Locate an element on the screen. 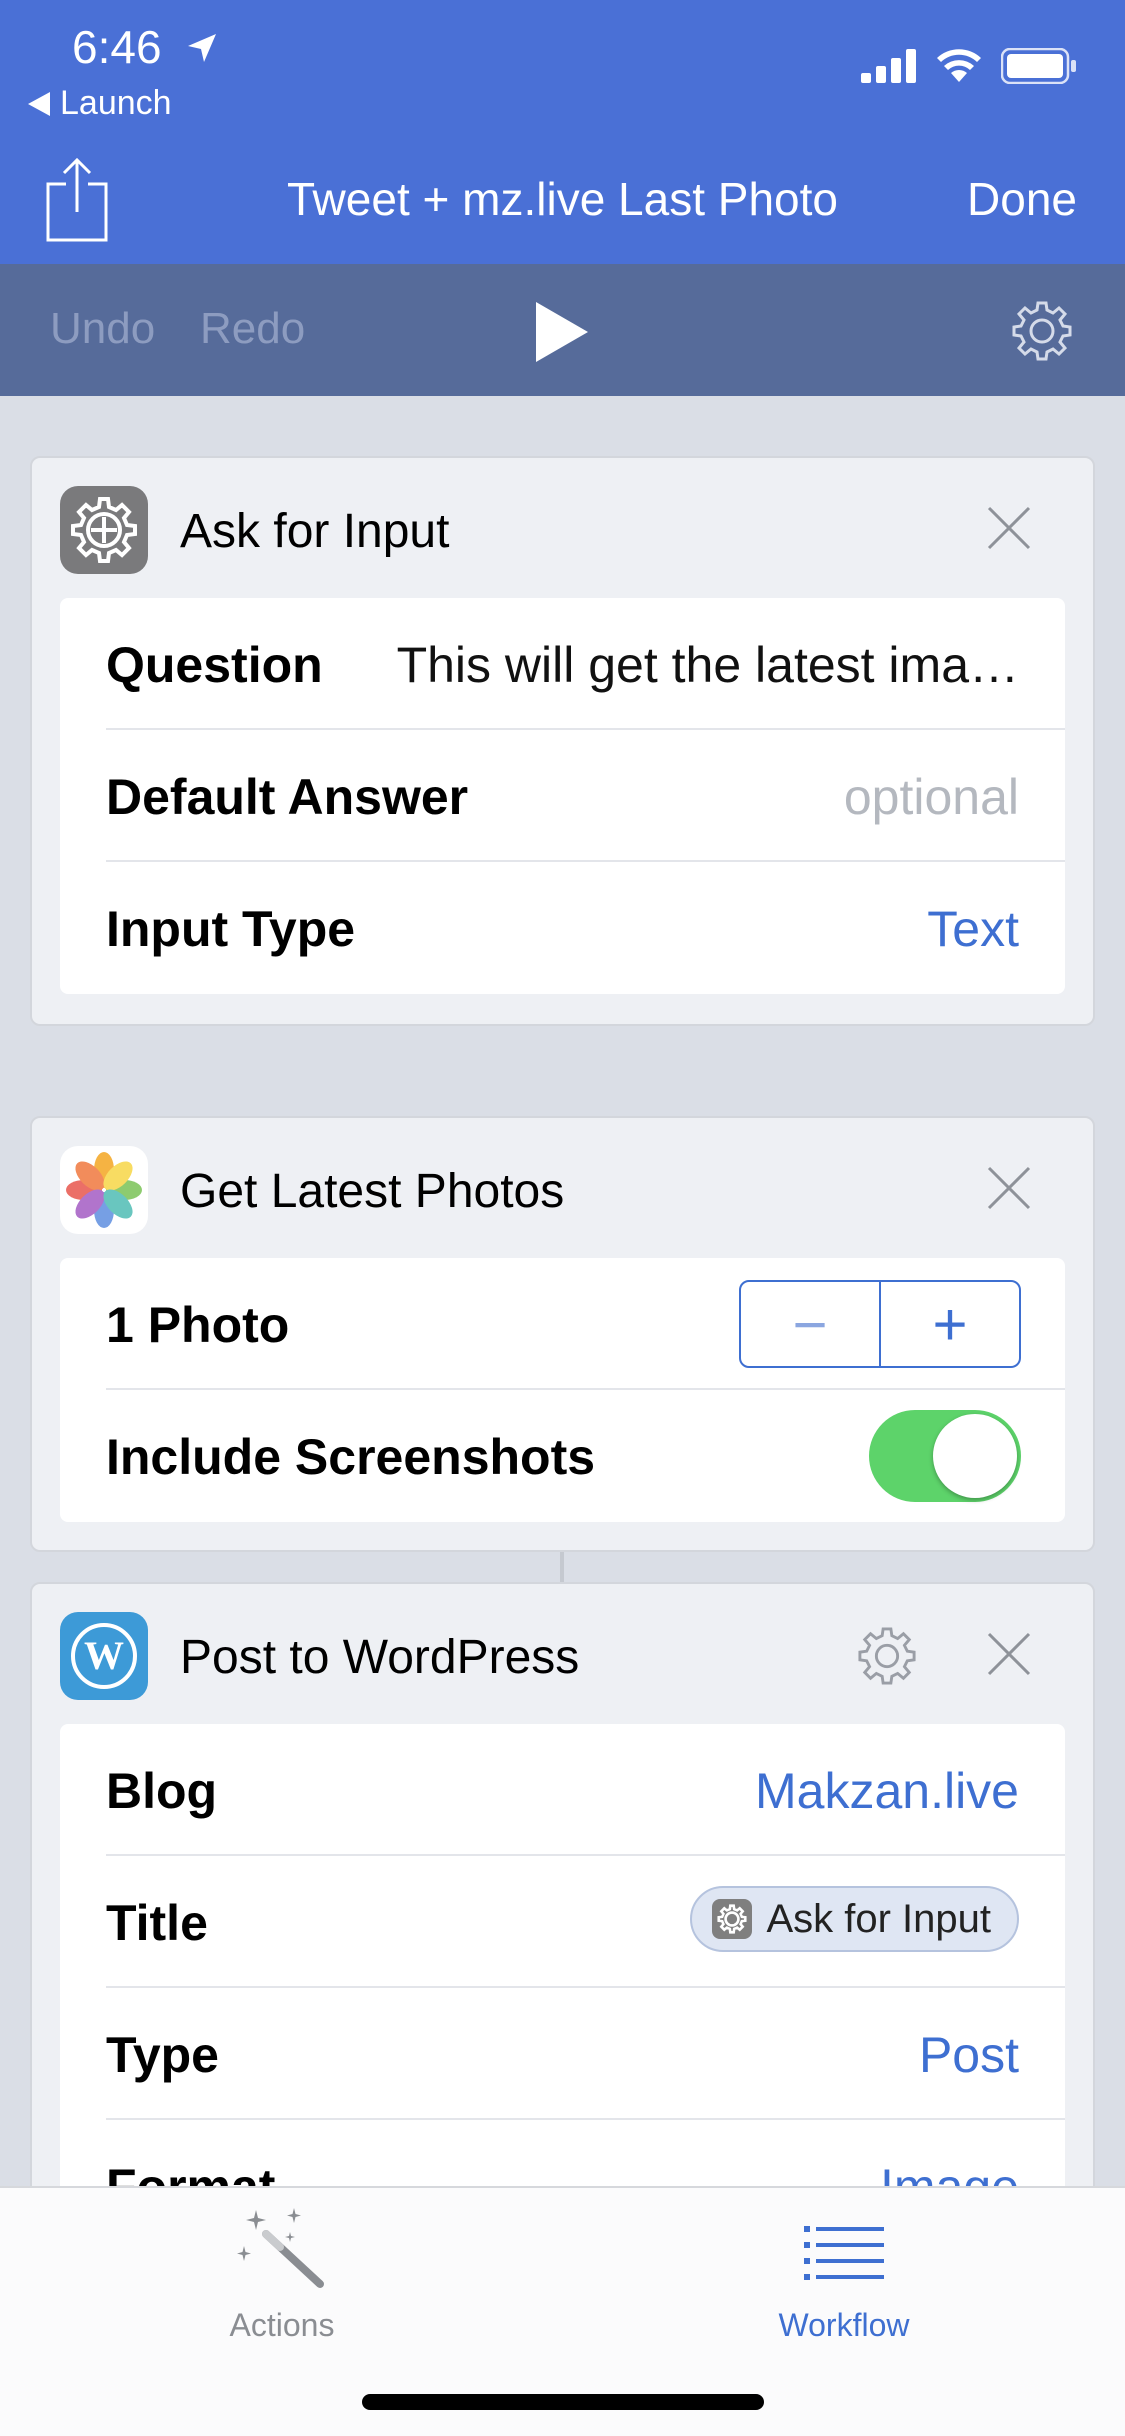  done-button: Done is located at coordinates (1022, 199).